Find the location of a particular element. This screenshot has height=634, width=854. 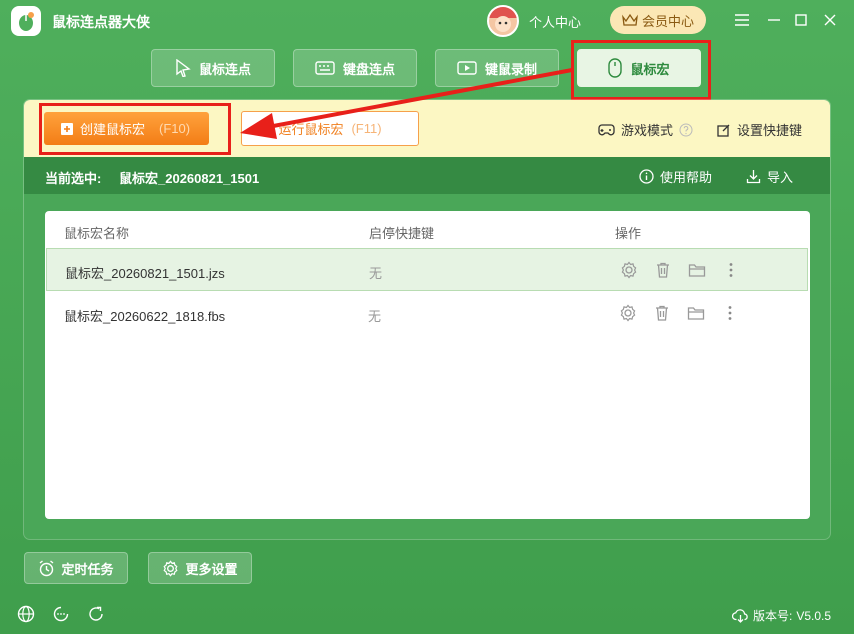

shortcut-settings-label: 设置快捷键 is located at coordinates (770, 130).